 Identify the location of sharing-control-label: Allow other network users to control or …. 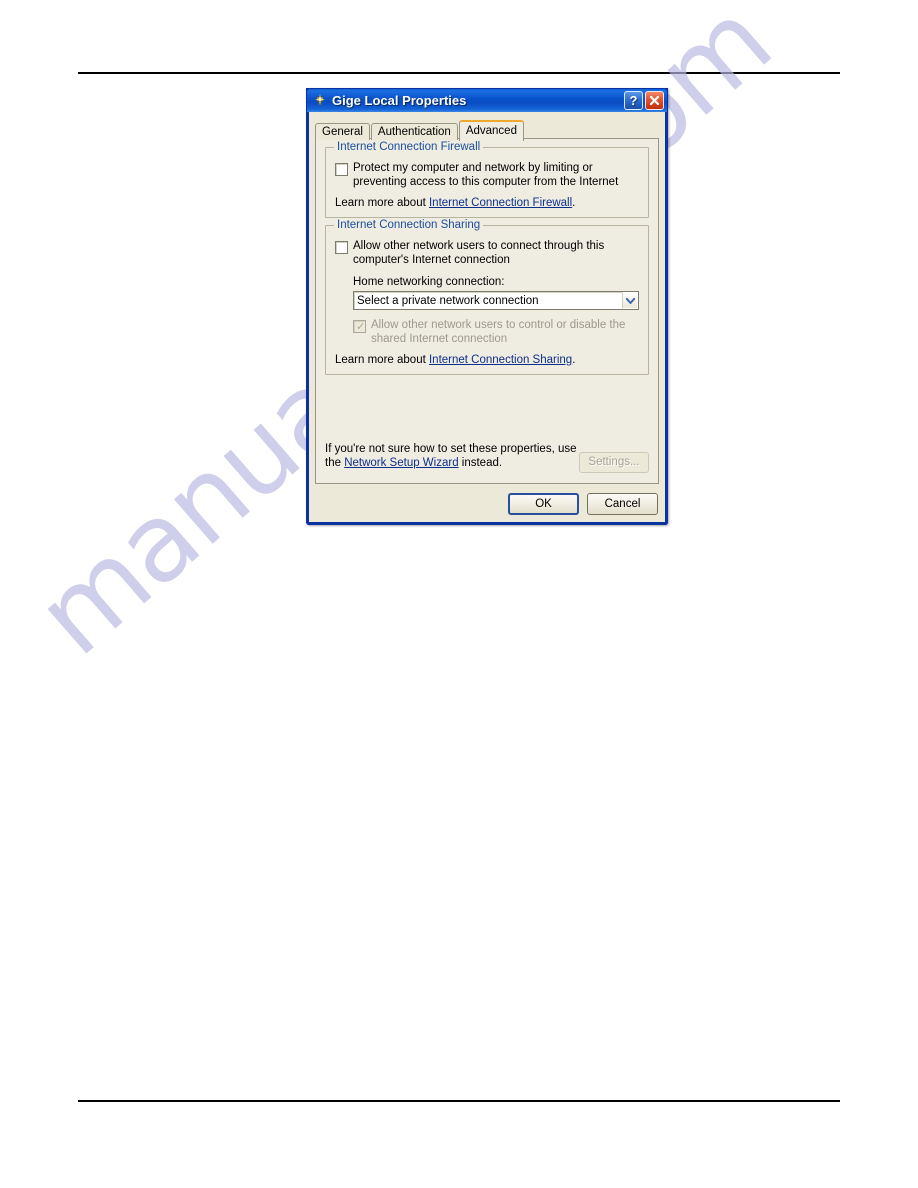
(498, 332).